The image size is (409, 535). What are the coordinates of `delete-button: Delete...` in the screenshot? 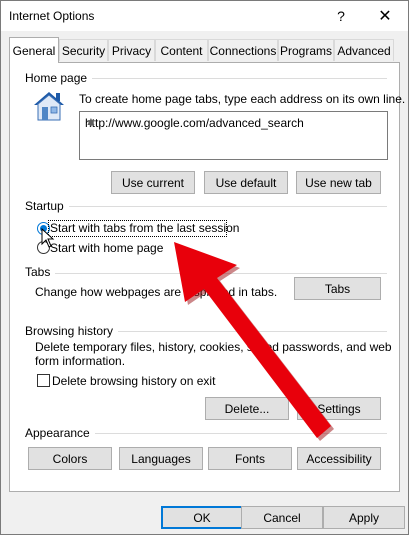 It's located at (247, 408).